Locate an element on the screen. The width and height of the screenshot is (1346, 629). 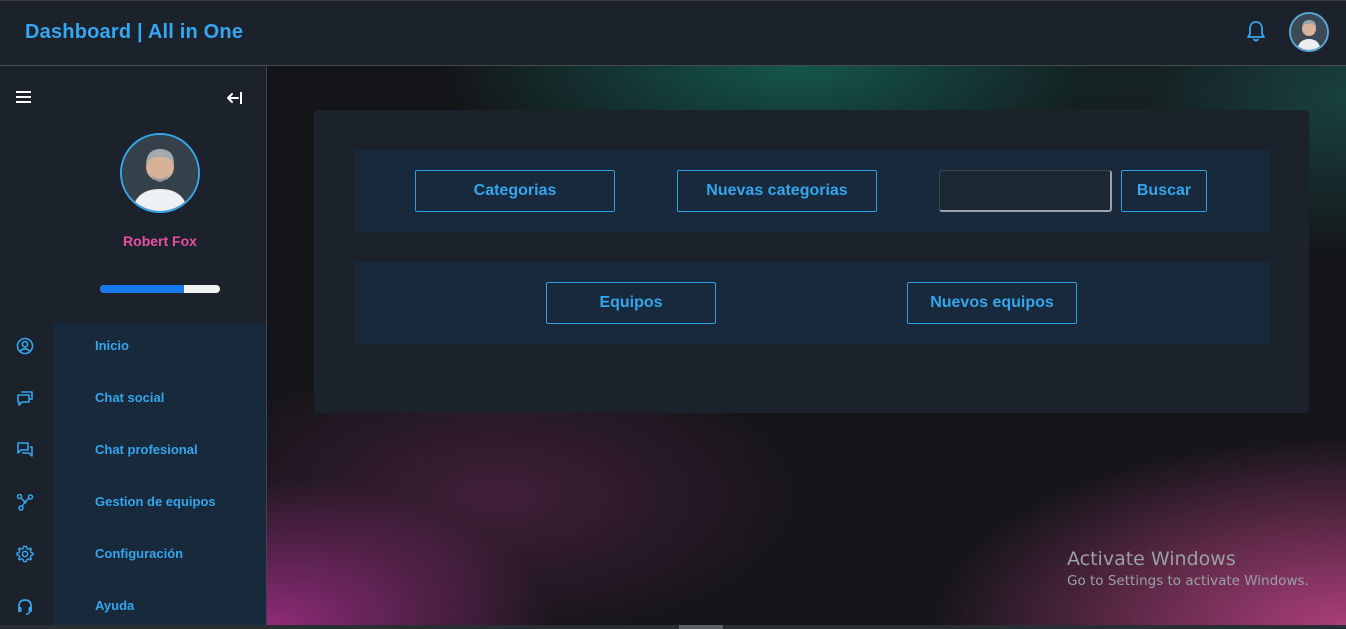
sidebar-item-ayuda: Ayuda is located at coordinates (133, 606).